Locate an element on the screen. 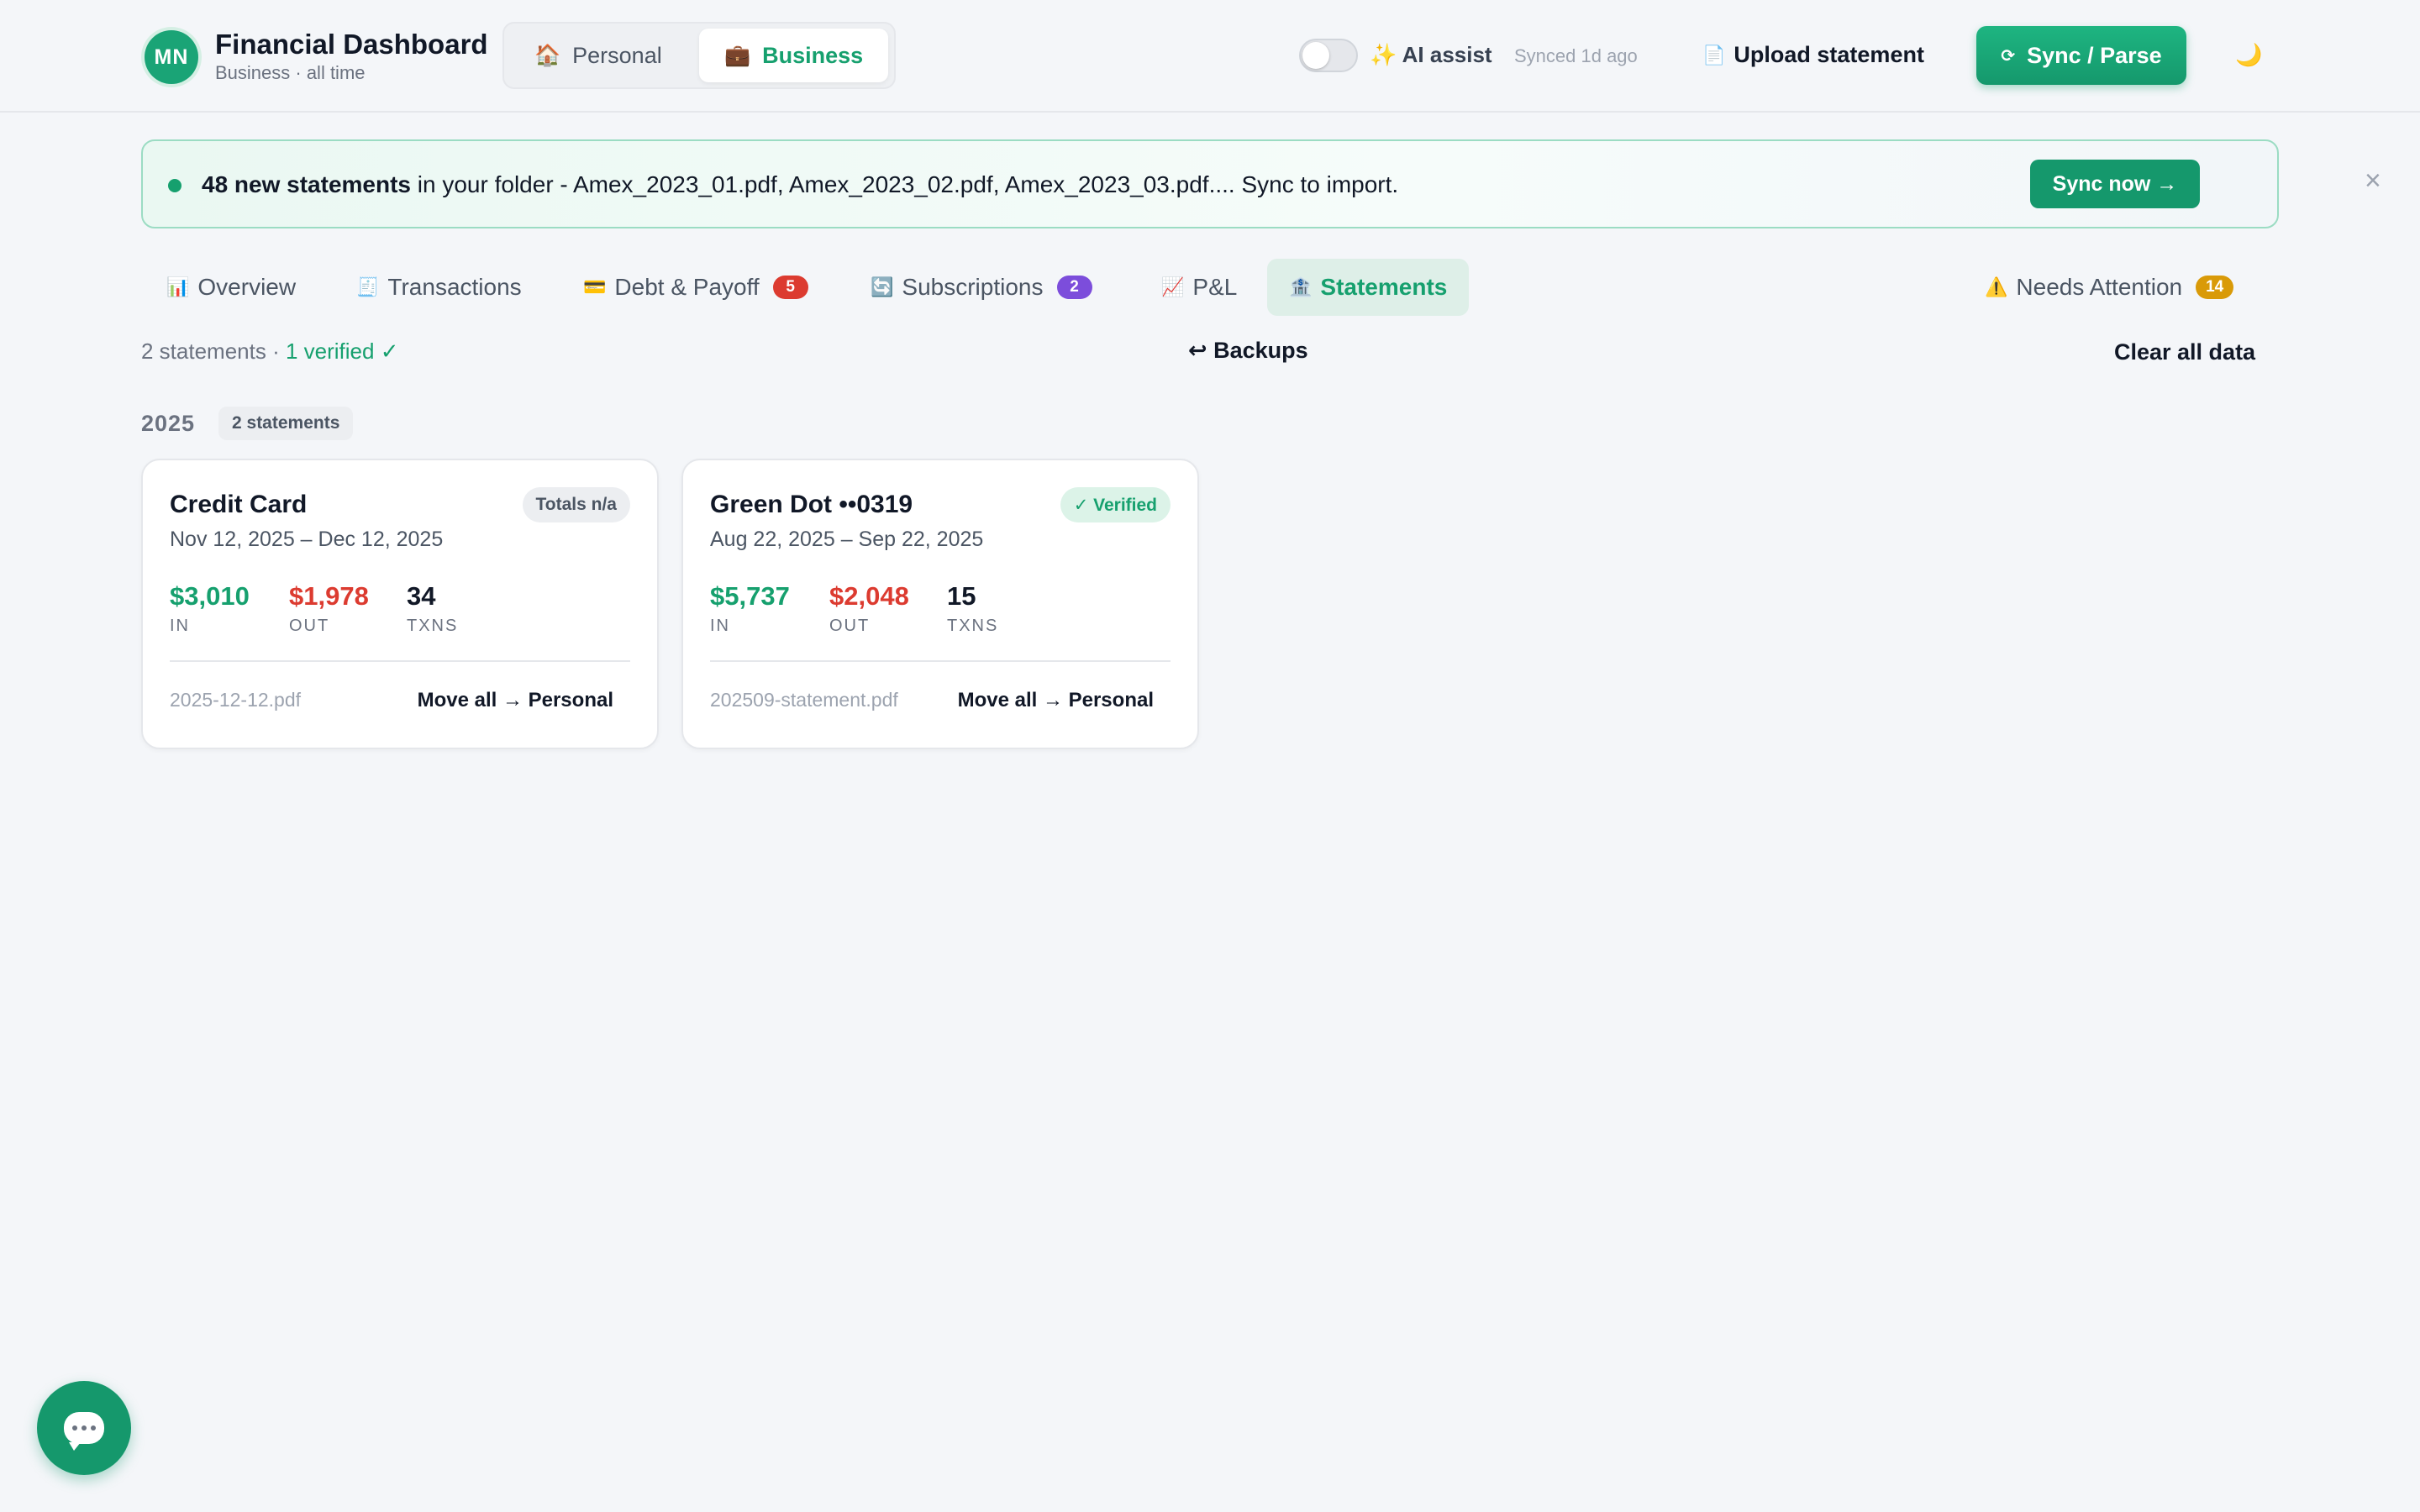 This screenshot has height=1512, width=2420. receipt-icon: 🧾 is located at coordinates (368, 286).